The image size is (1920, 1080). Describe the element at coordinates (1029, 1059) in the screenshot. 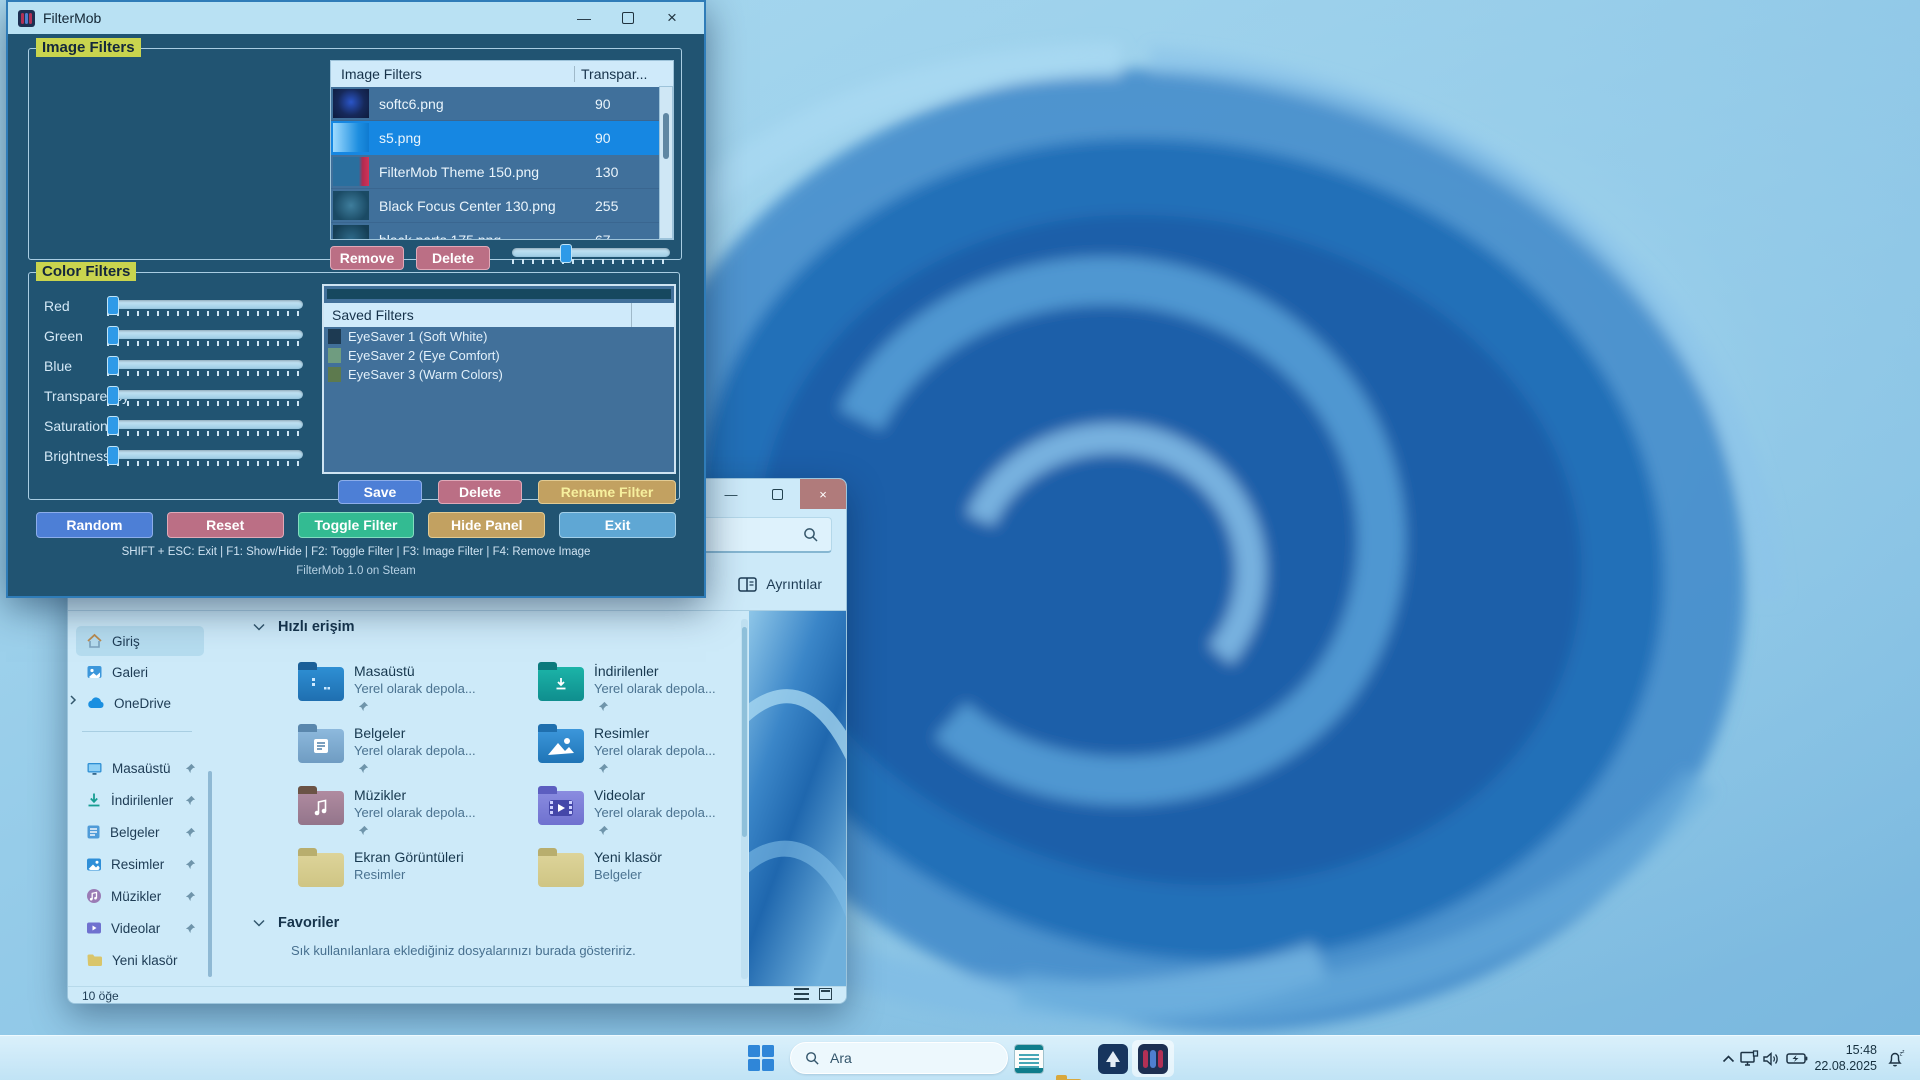

I see `notepad-taskbar-icon` at that location.